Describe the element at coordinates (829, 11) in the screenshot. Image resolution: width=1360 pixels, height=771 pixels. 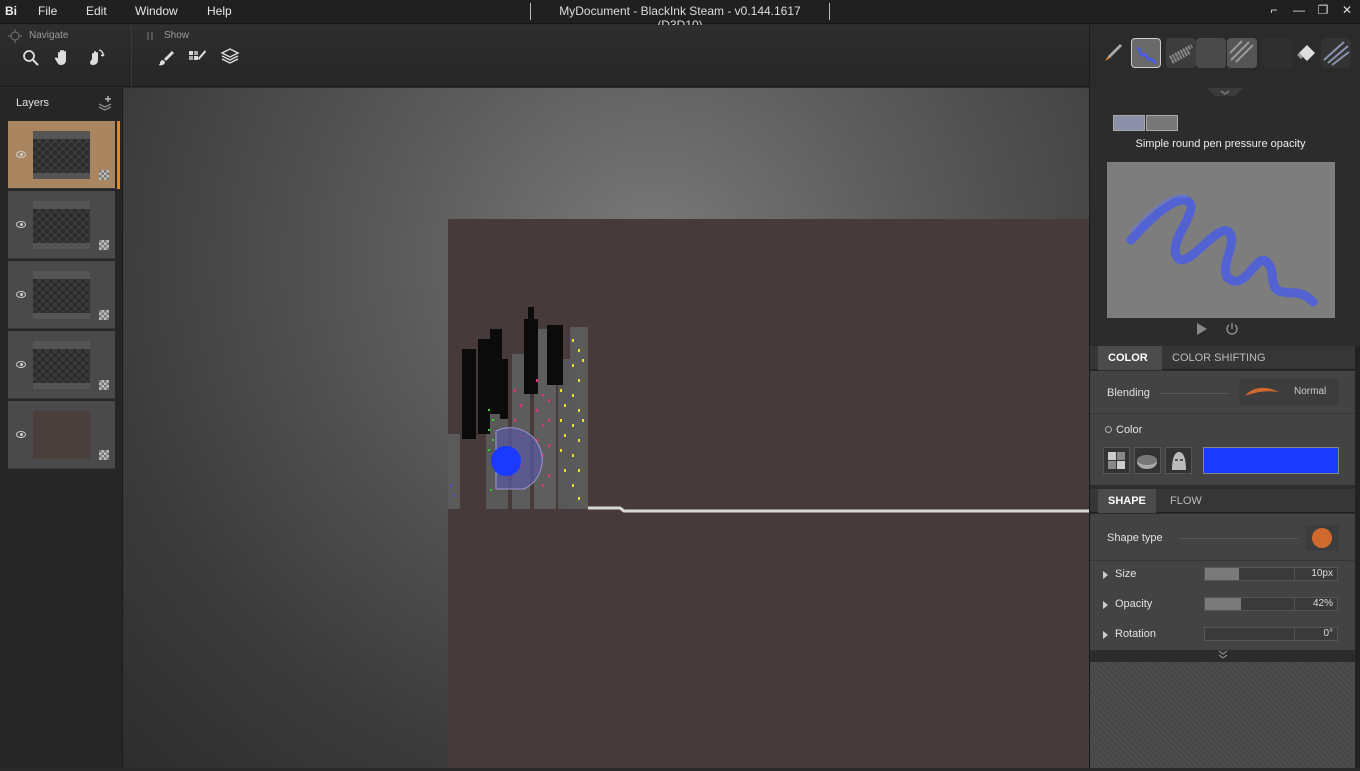
I see `title-divider` at that location.